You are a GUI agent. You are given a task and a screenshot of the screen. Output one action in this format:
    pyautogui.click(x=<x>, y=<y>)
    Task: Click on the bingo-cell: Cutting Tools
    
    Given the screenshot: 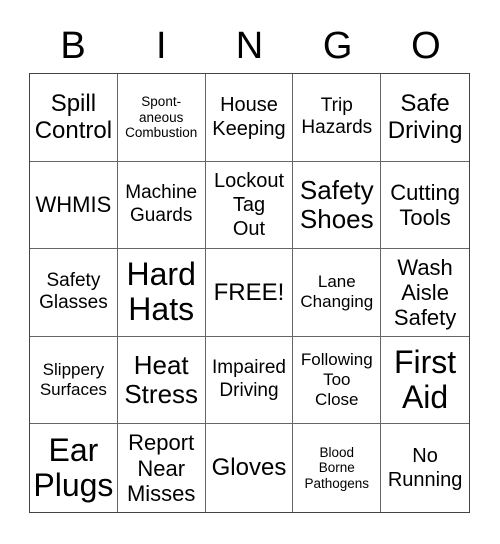 What is the action you would take?
    pyautogui.click(x=425, y=206)
    